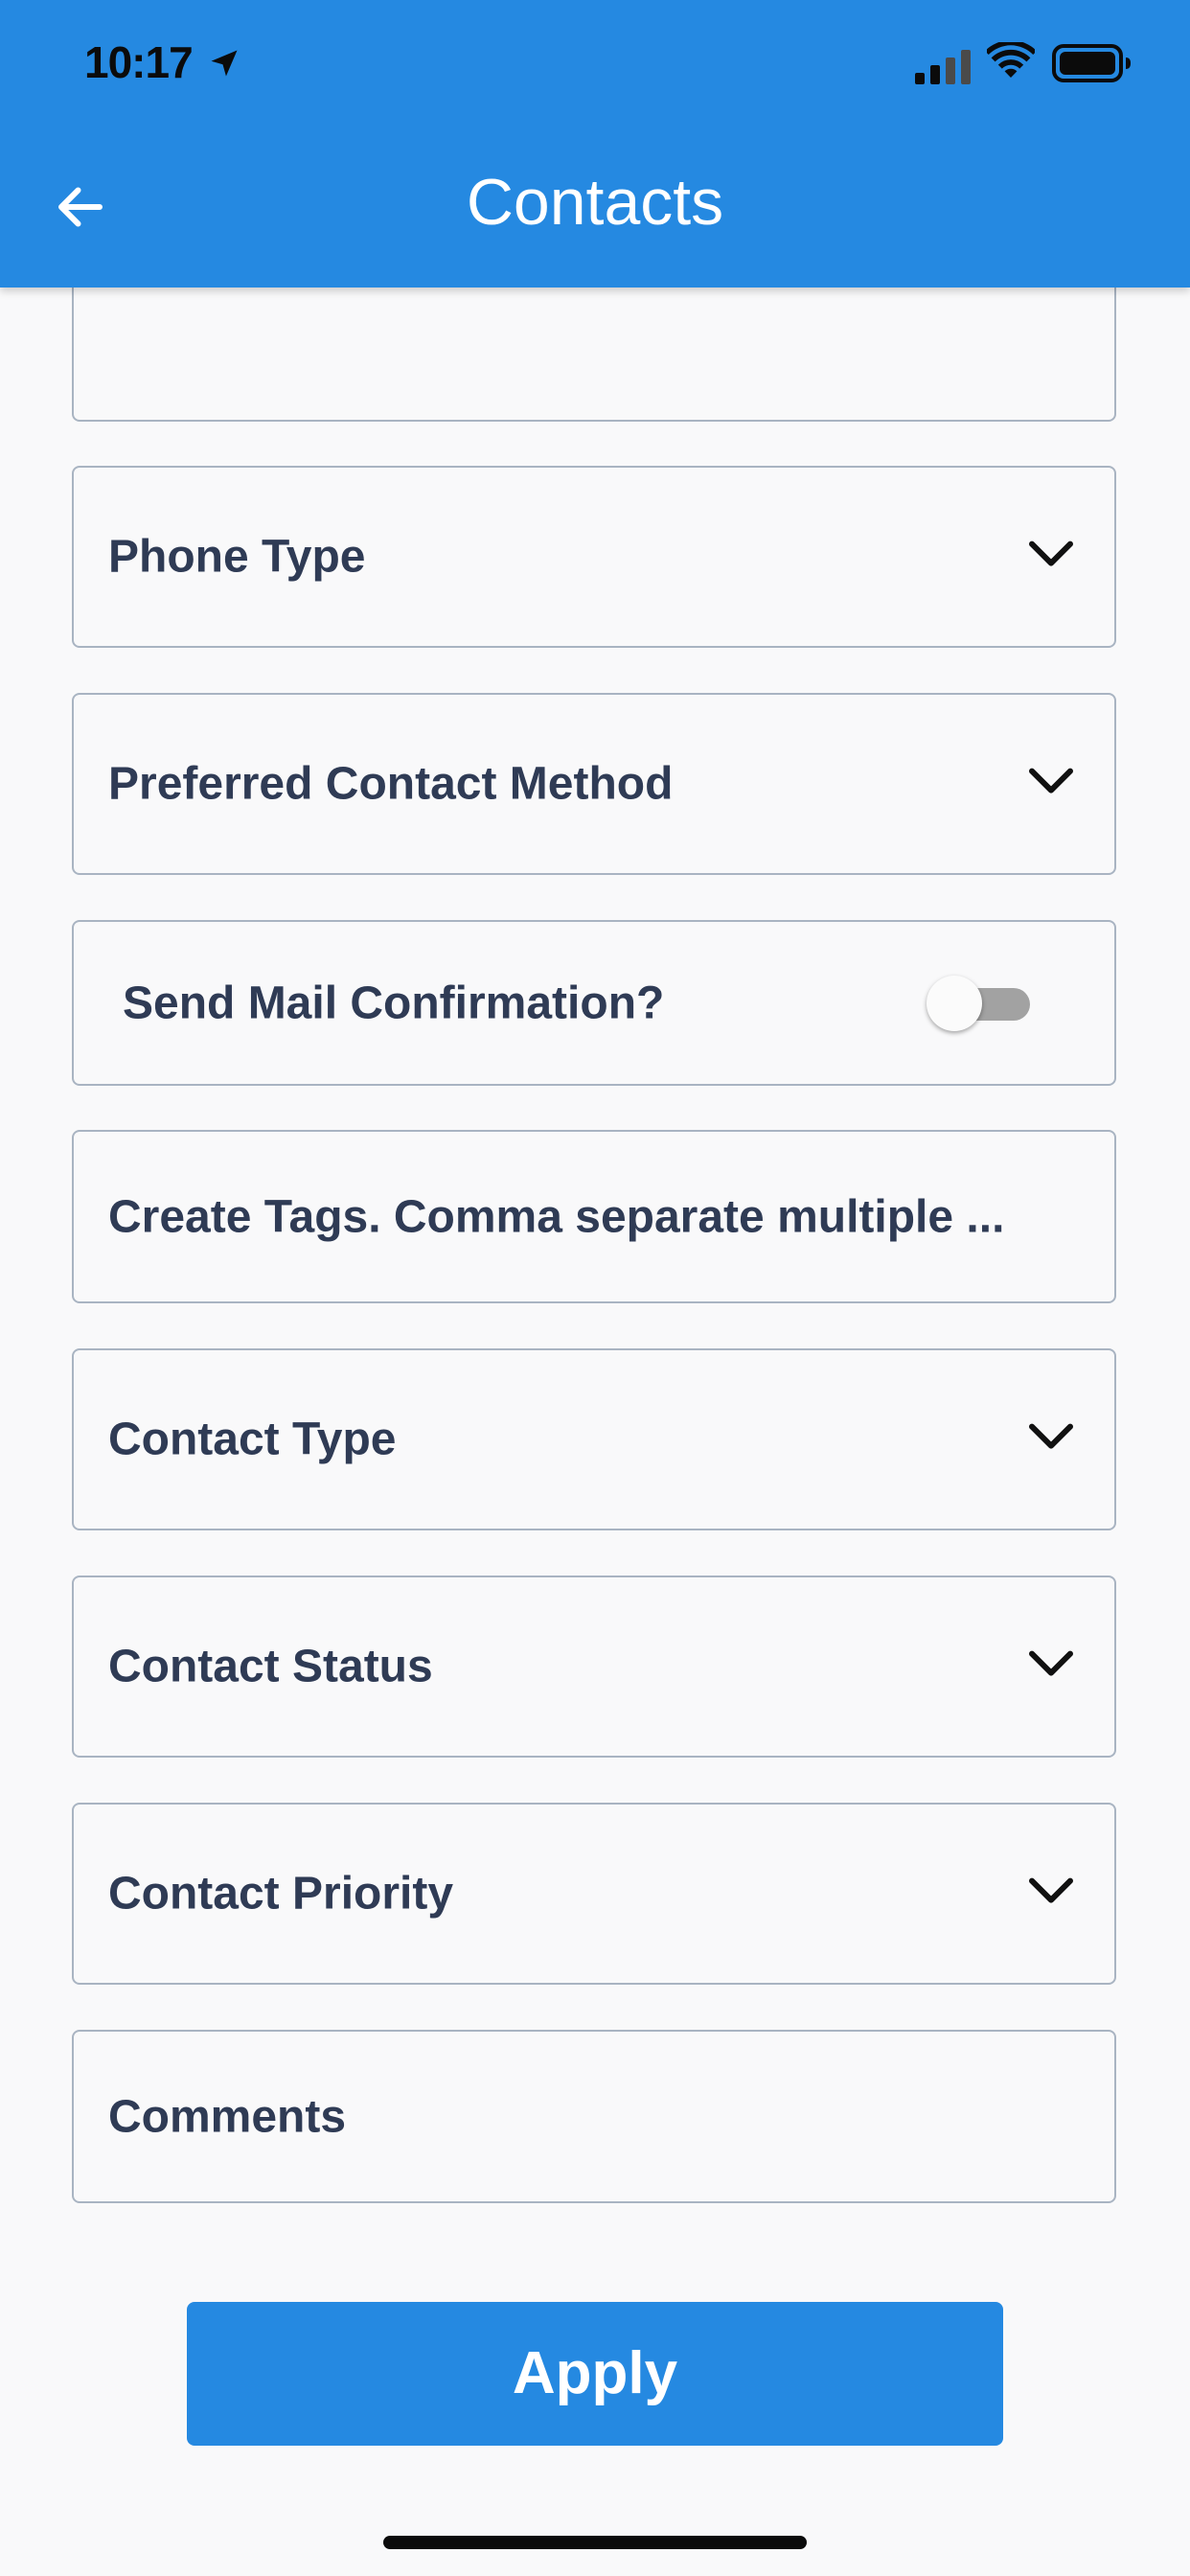 This screenshot has height=2576, width=1190. I want to click on page-title: Contacts, so click(595, 202).